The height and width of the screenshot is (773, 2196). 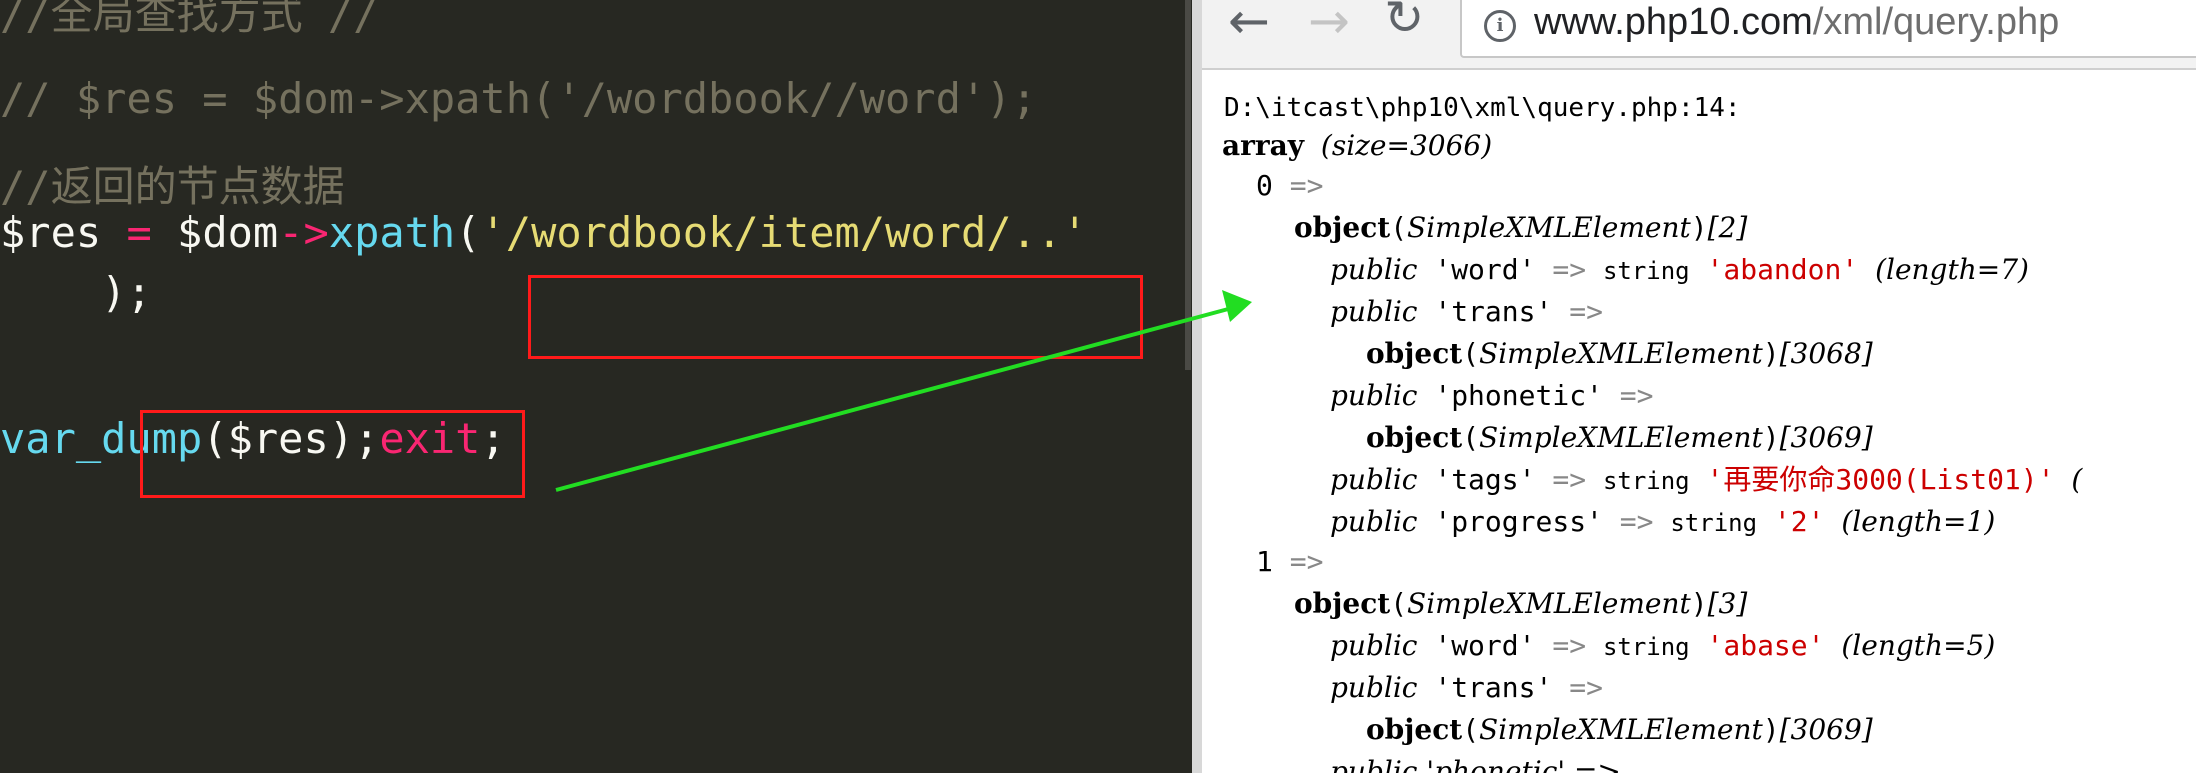 What do you see at coordinates (784, 232) in the screenshot?
I see `code-token-xpath-string: '/wordbook/item/word/..'` at bounding box center [784, 232].